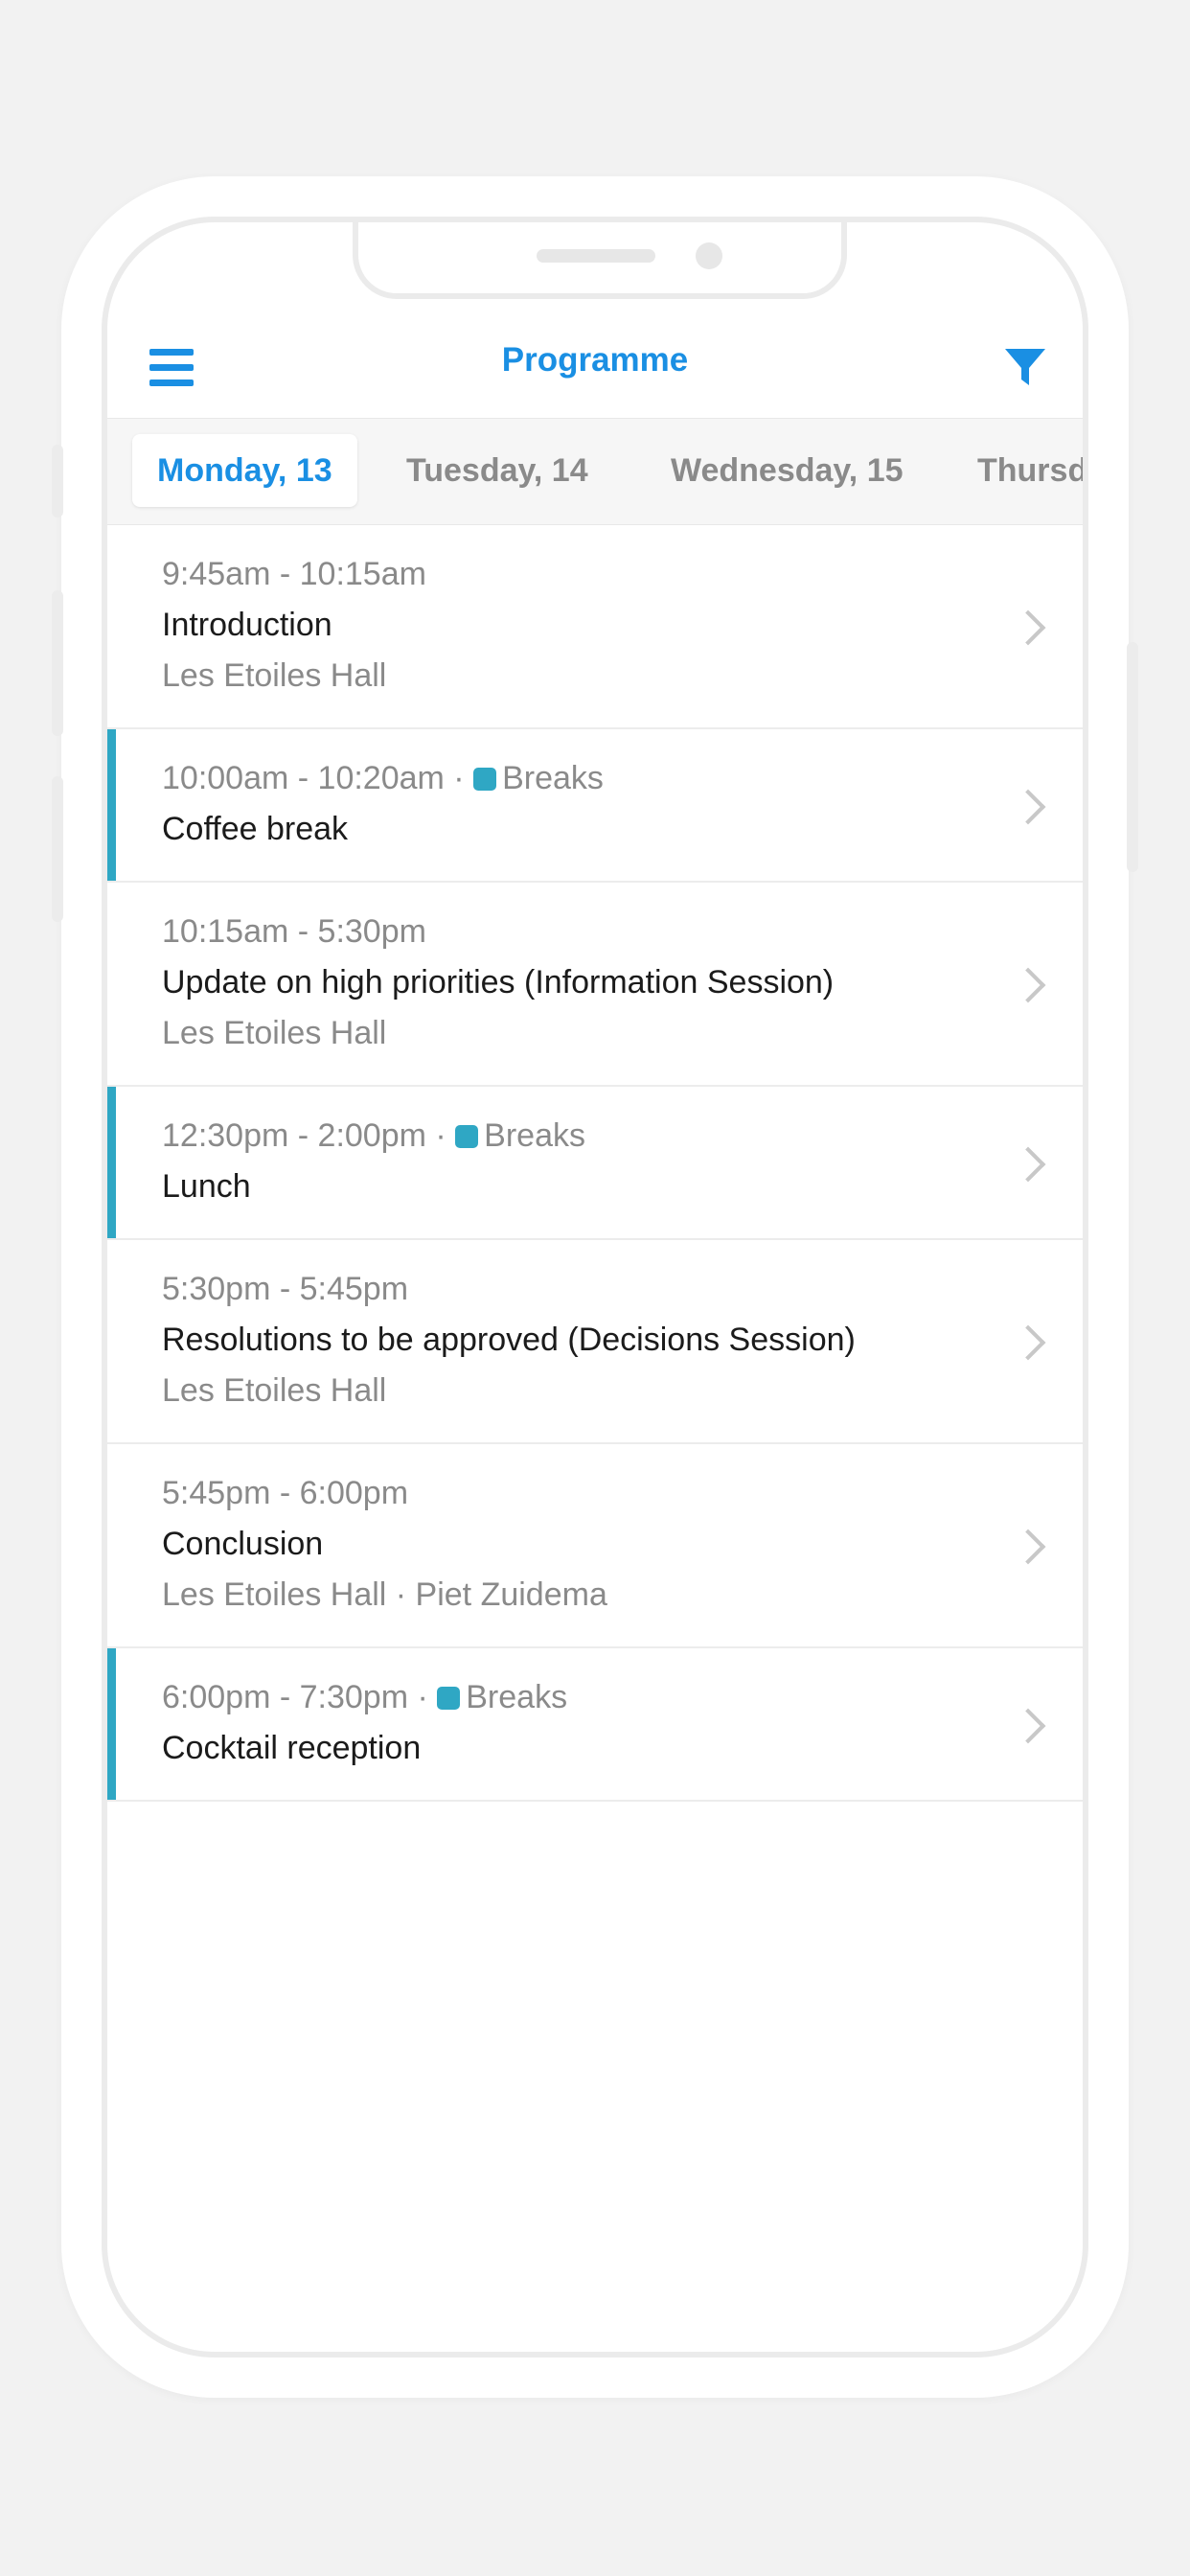 This screenshot has width=1190, height=2576. Describe the element at coordinates (294, 931) in the screenshot. I see `session-time: 10:15am - 5:30pm` at that location.